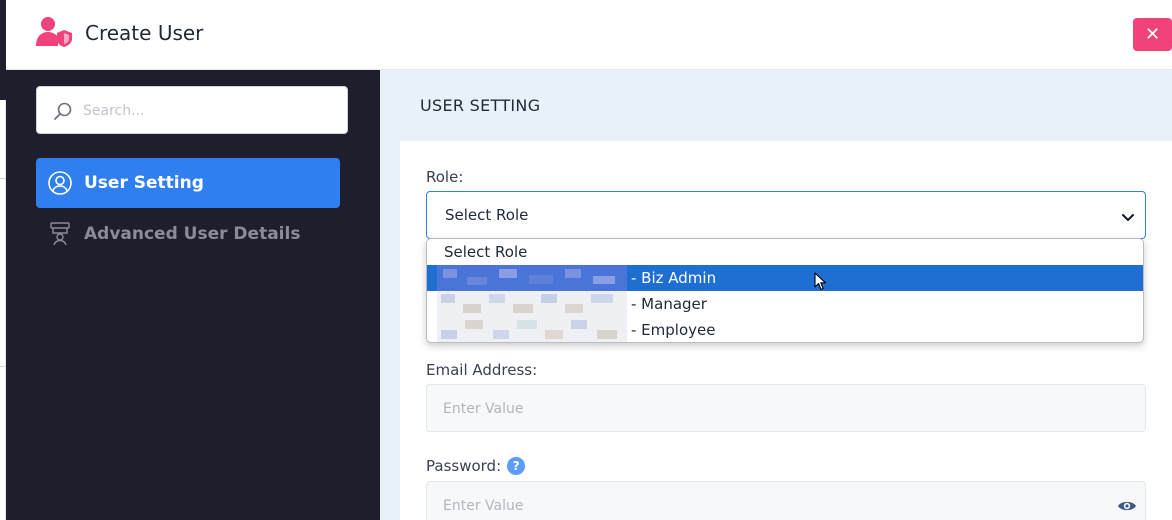 The height and width of the screenshot is (520, 1172). Describe the element at coordinates (669, 304) in the screenshot. I see `role-option-label: - Manager` at that location.